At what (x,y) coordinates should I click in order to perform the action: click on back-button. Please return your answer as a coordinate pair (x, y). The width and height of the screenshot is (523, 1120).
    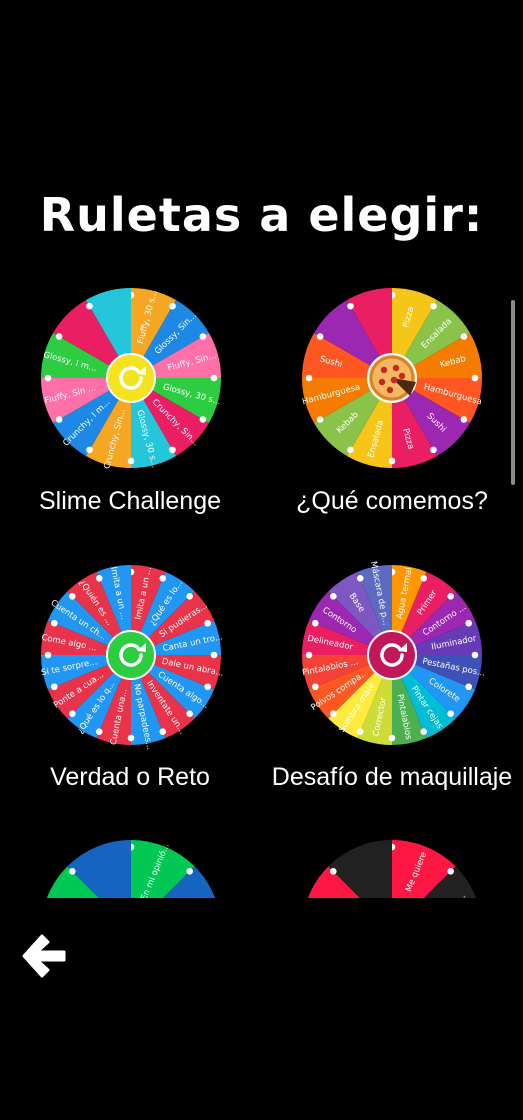
    Looking at the image, I should click on (44, 956).